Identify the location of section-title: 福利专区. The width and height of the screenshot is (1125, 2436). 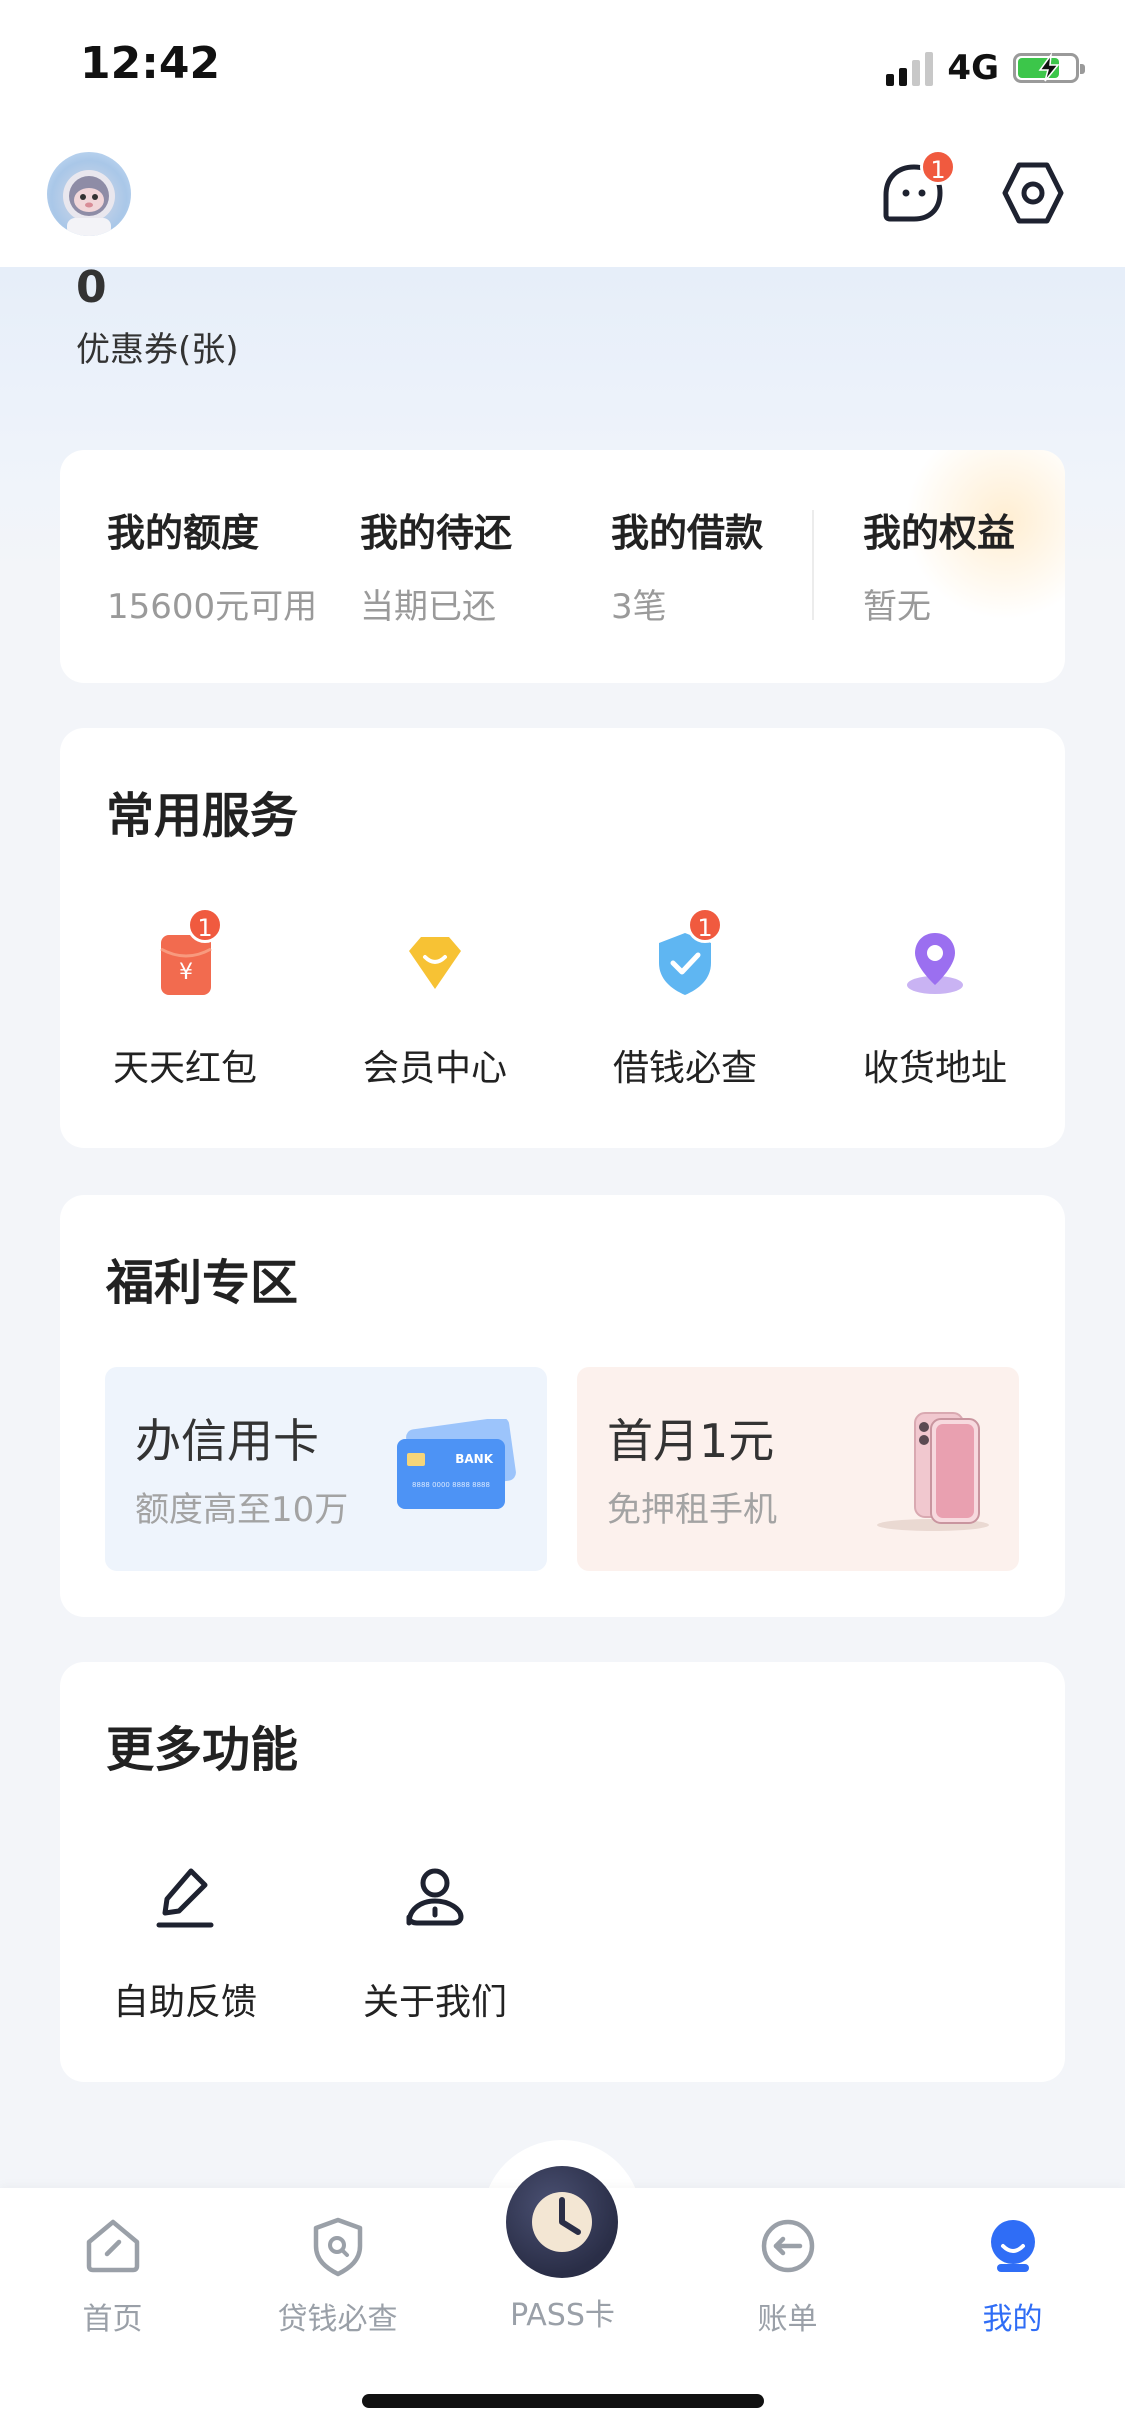
(202, 1283).